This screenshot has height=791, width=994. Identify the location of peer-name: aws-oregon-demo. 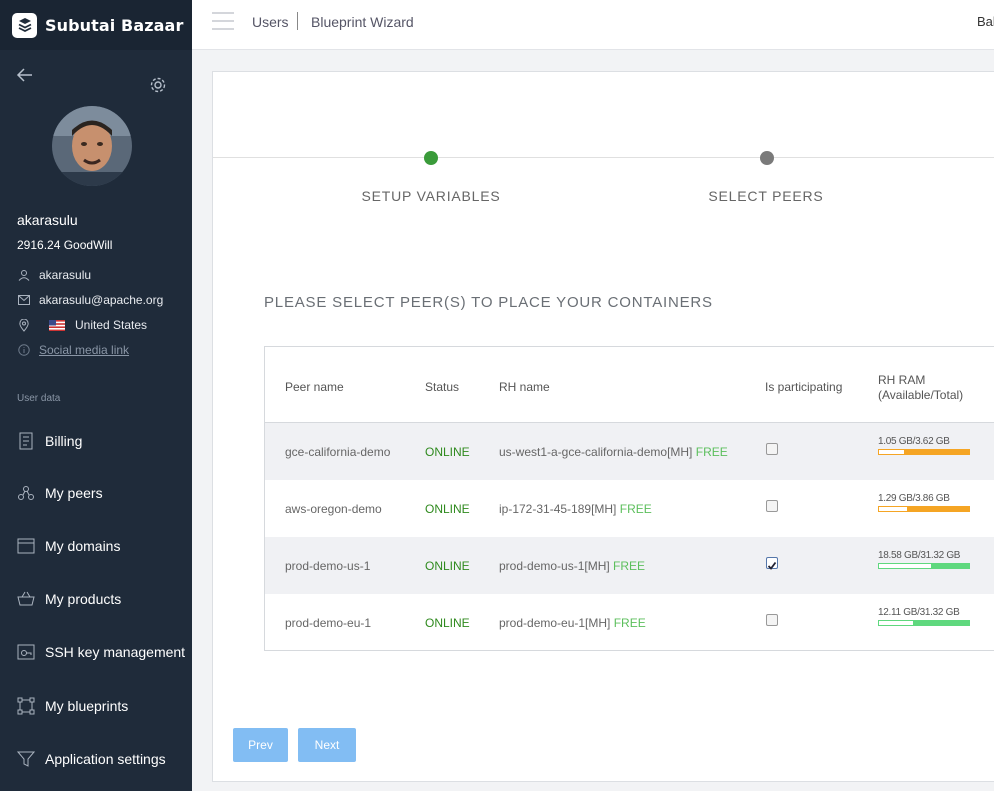
(333, 509).